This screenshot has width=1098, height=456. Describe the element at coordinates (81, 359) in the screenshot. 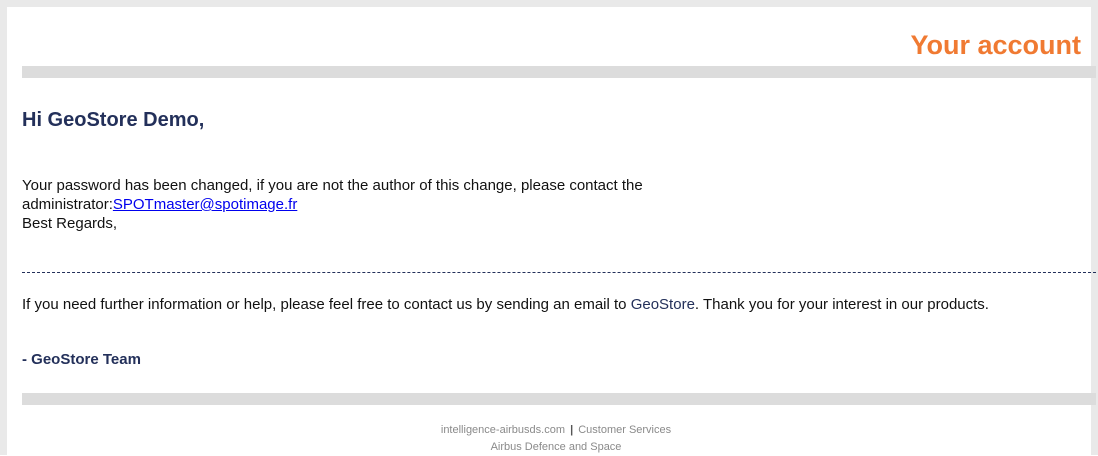

I see `team-signature: - GeoStore Team` at that location.